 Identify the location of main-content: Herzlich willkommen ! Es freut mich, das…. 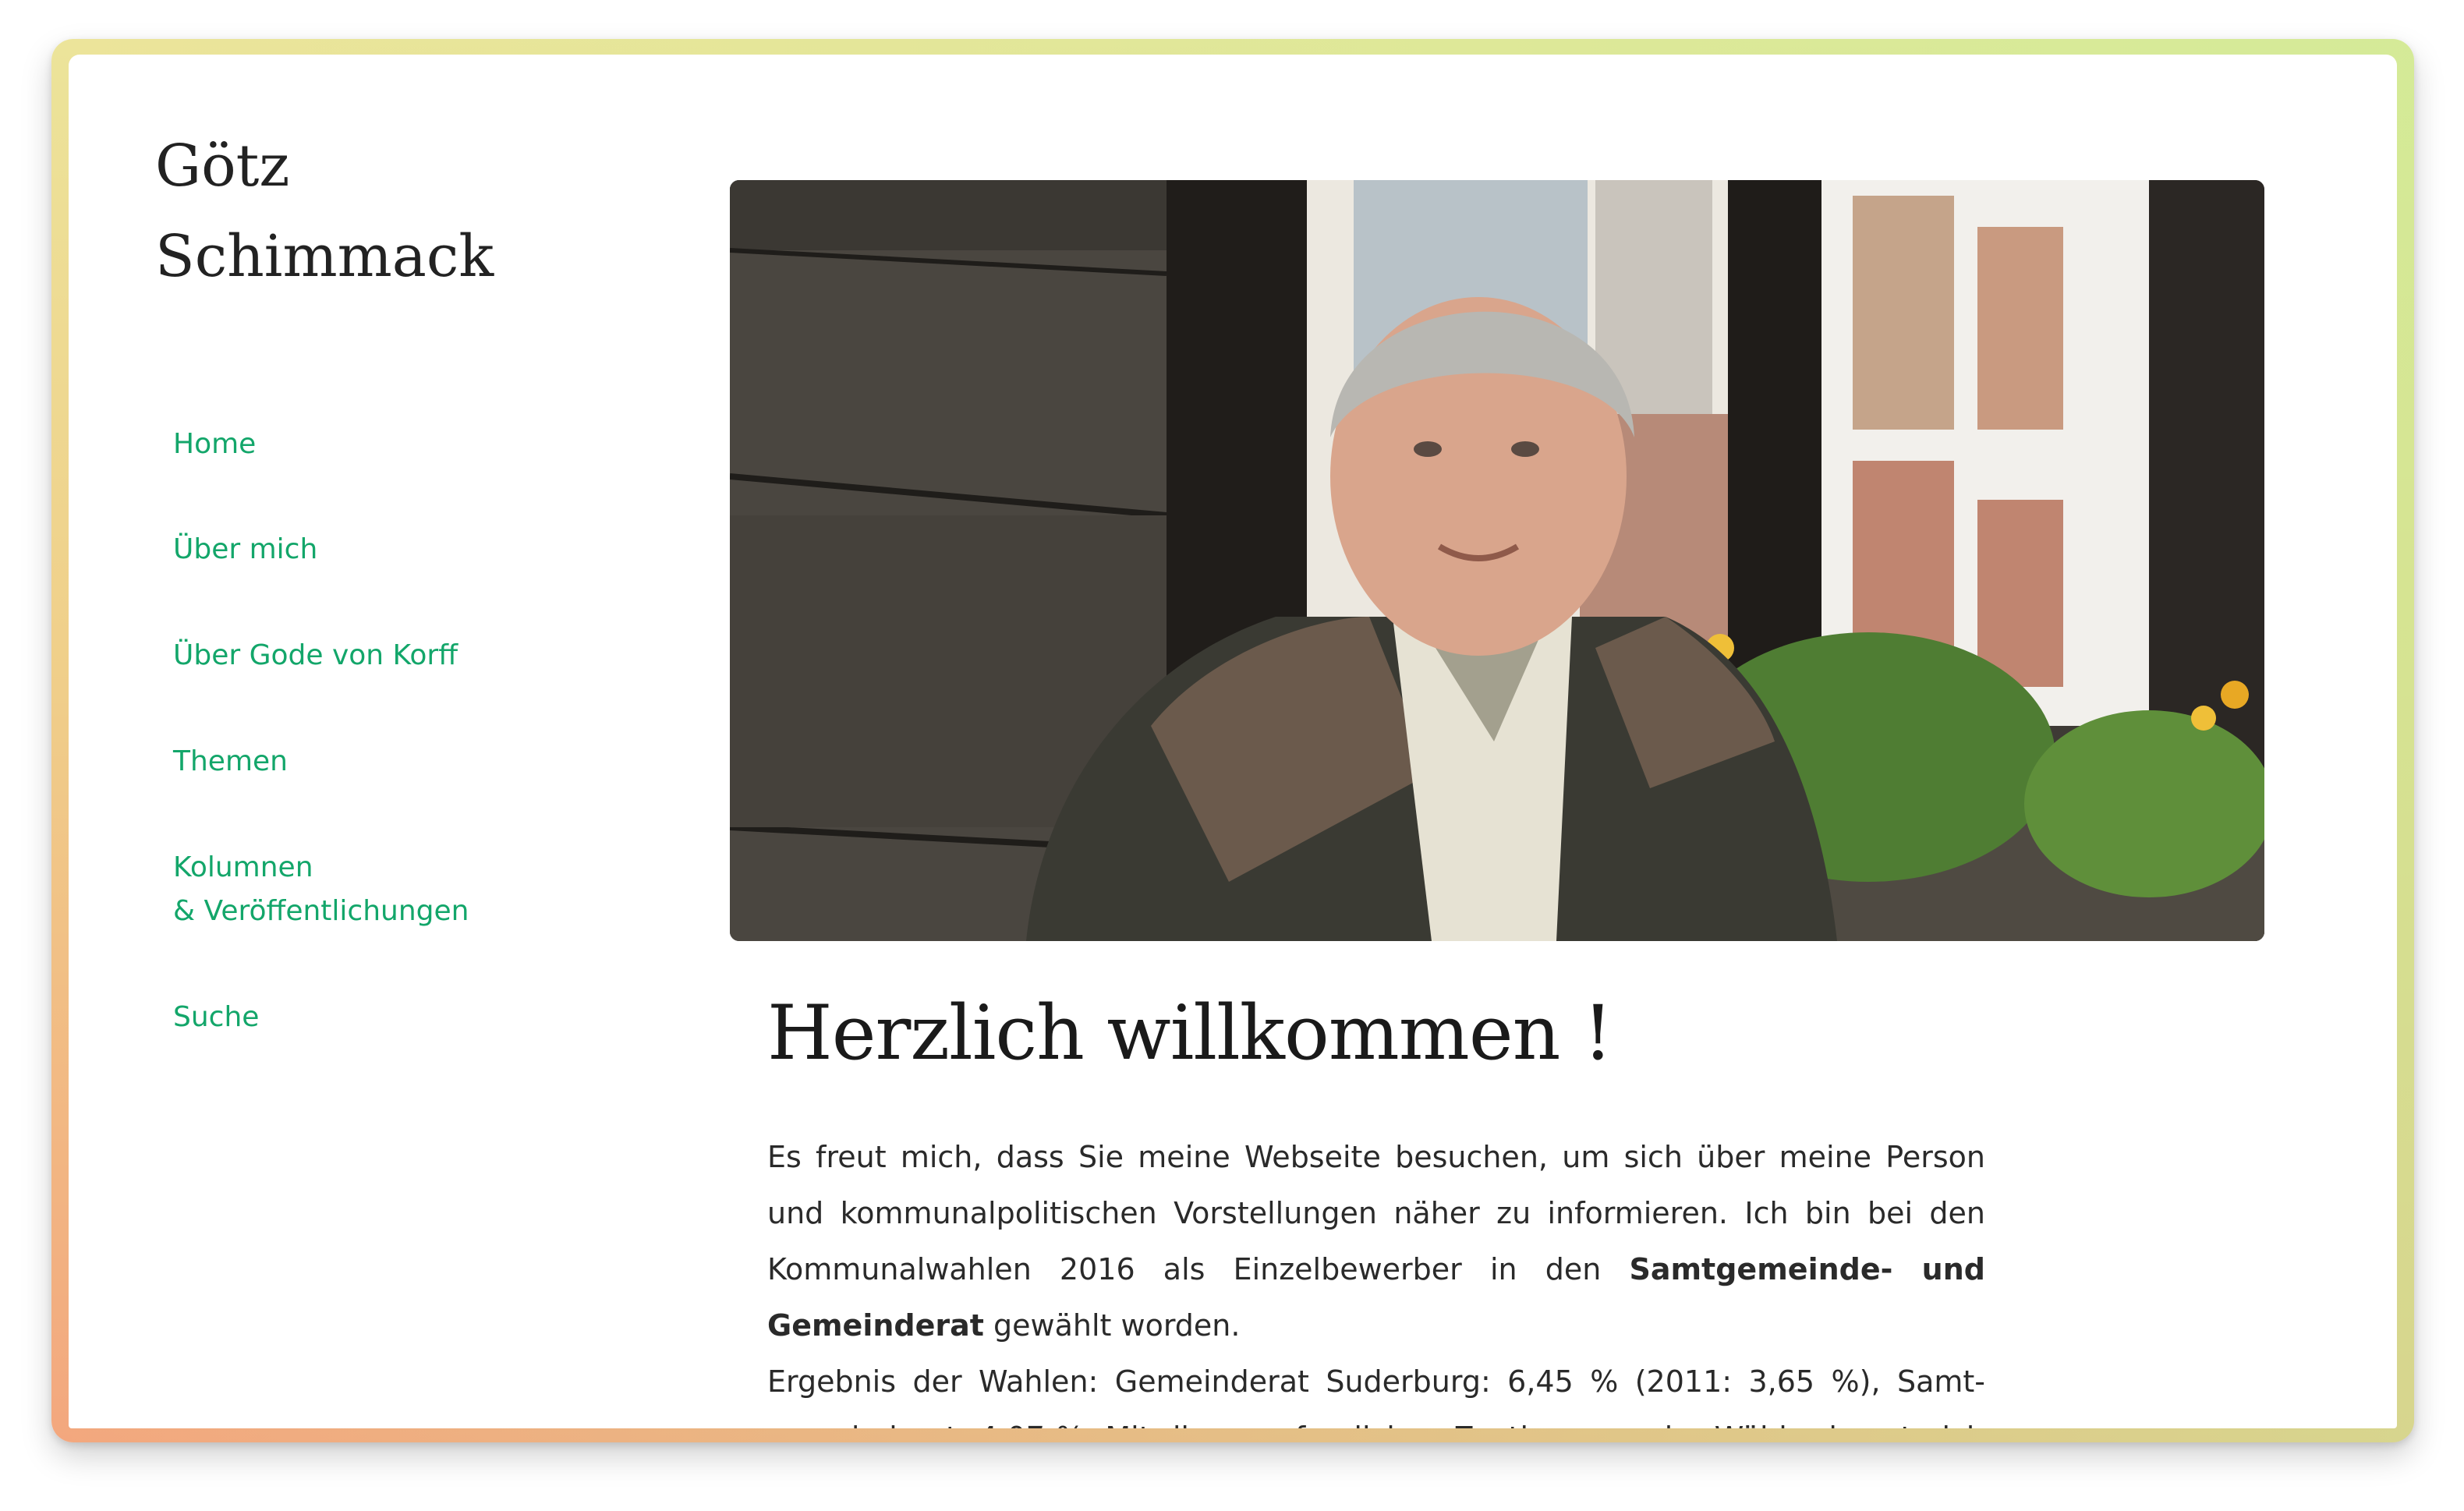
(1376, 1202).